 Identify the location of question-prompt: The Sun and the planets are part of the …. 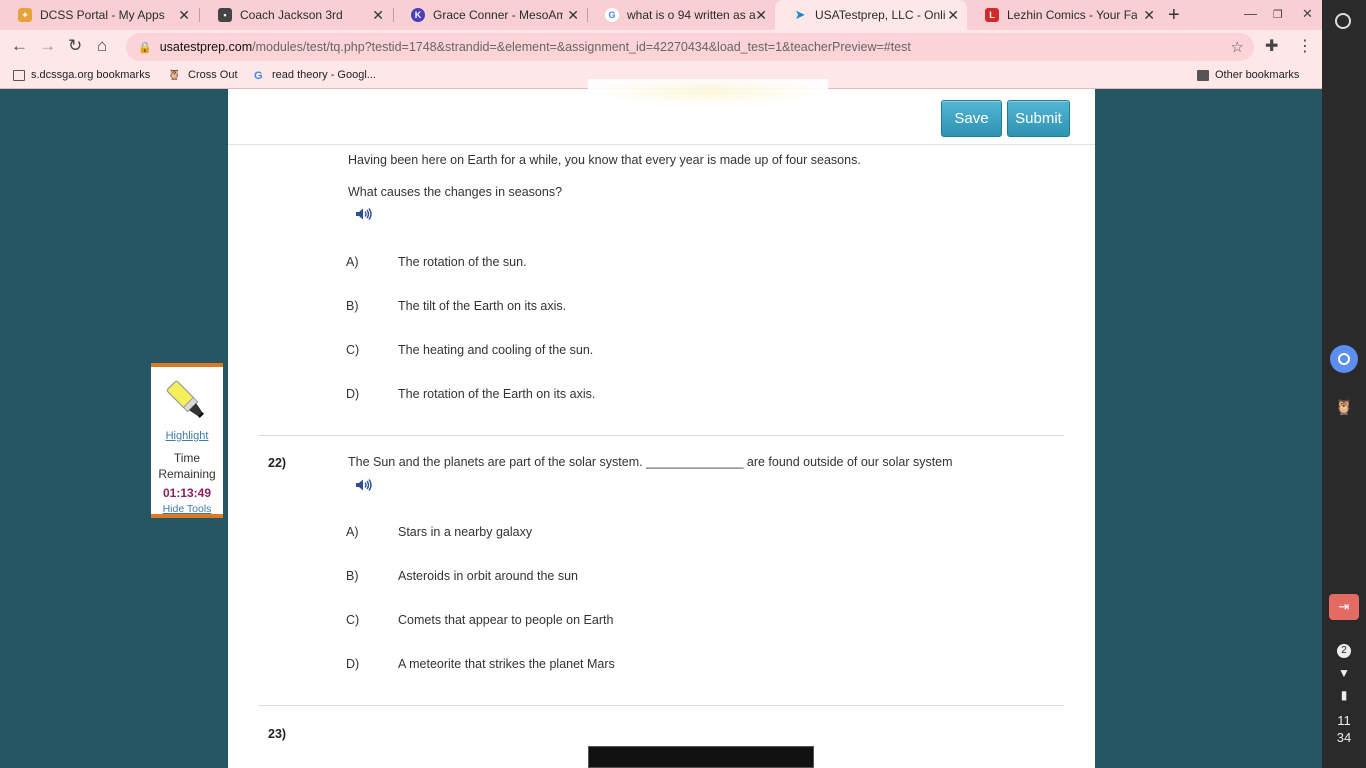
(650, 462).